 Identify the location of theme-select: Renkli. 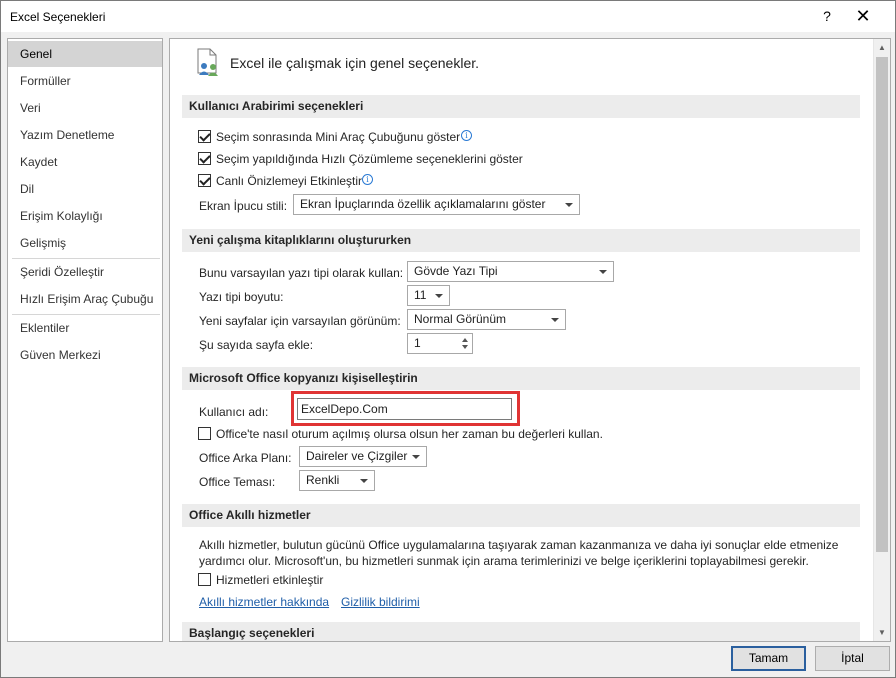
(337, 480).